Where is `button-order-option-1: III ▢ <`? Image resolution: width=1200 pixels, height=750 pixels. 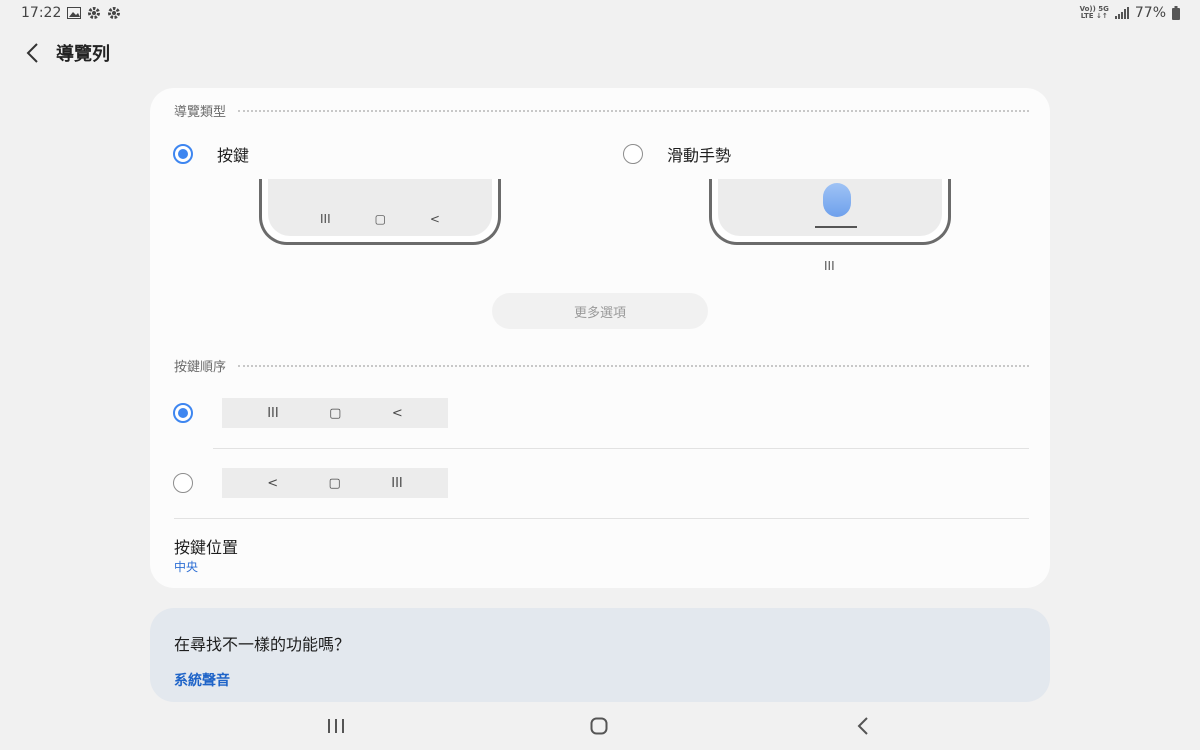
button-order-option-1: III ▢ < is located at coordinates (310, 413).